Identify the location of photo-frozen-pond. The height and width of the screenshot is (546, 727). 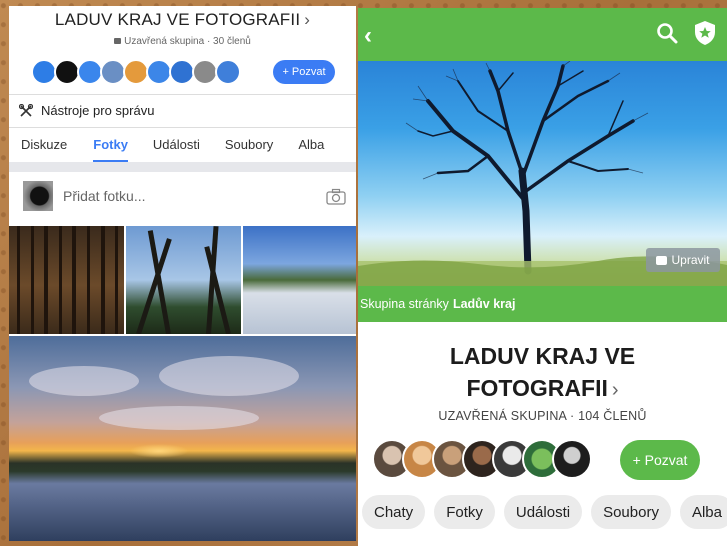
(299, 280).